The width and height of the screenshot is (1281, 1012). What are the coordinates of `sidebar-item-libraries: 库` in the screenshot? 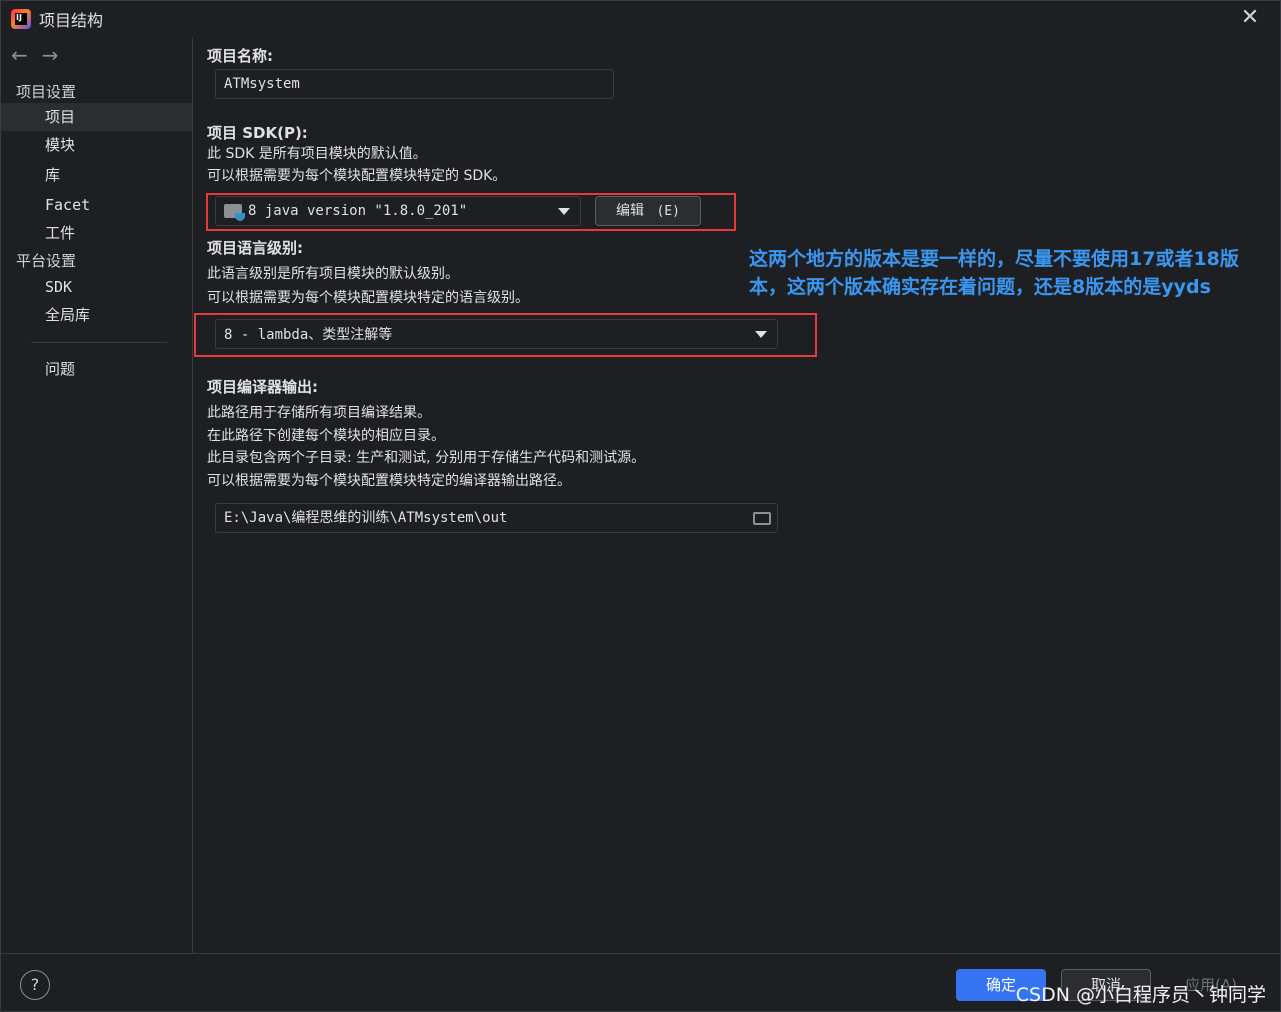 It's located at (96, 175).